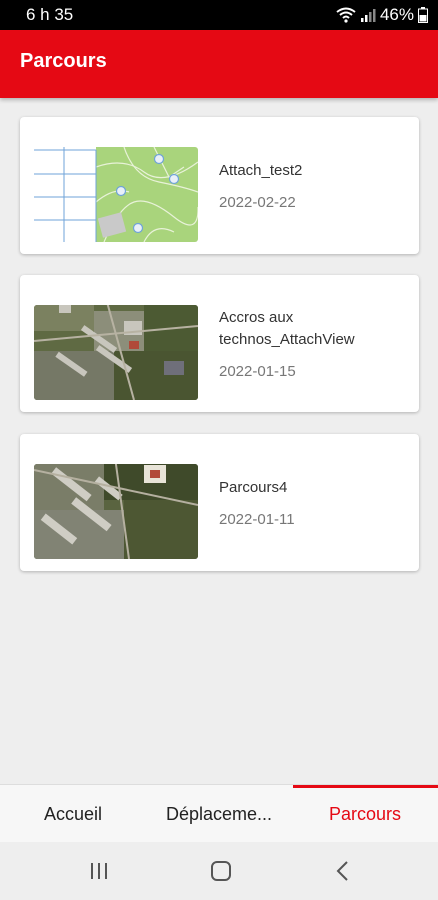 The width and height of the screenshot is (438, 900). Describe the element at coordinates (261, 170) in the screenshot. I see `parcours-title: Attach_test2` at that location.